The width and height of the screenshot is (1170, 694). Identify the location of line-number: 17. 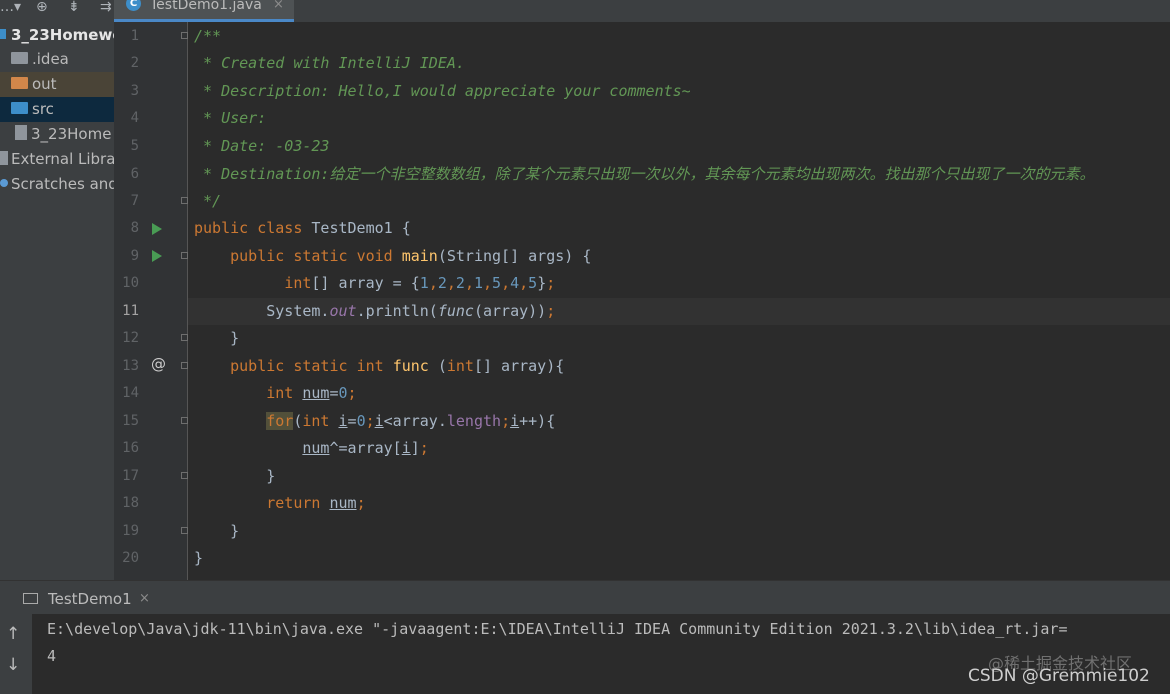
(130, 476).